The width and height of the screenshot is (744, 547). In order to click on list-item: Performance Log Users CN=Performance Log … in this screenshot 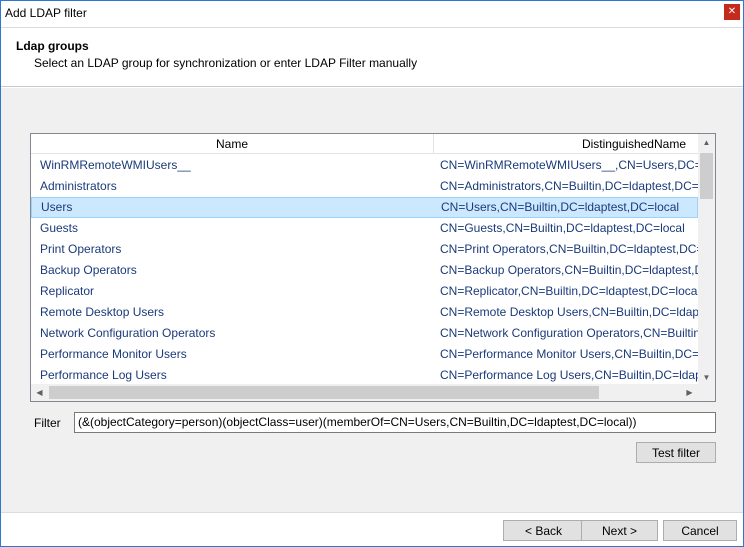, I will do `click(364, 375)`.